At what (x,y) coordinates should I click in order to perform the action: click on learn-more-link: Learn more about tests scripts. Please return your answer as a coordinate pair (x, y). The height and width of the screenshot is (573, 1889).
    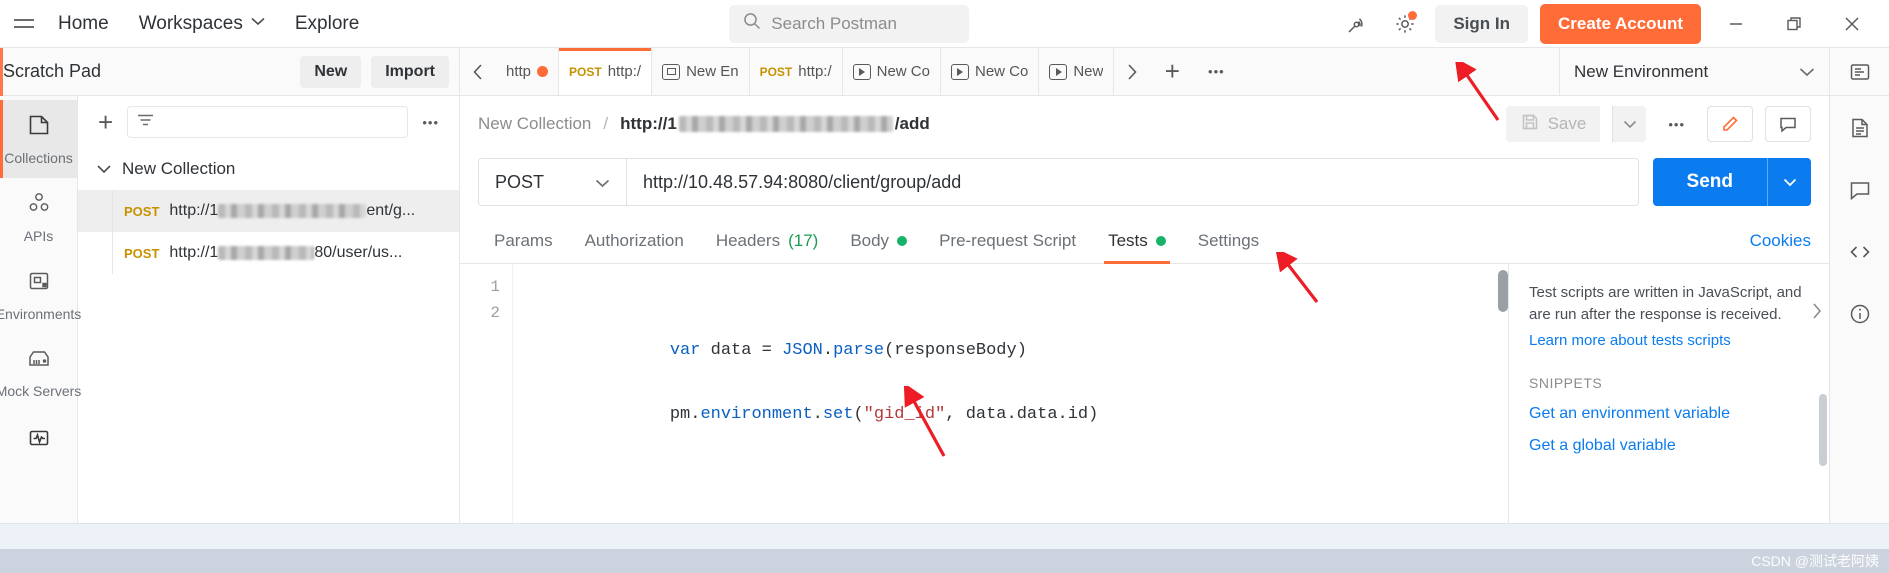
    Looking at the image, I should click on (1671, 340).